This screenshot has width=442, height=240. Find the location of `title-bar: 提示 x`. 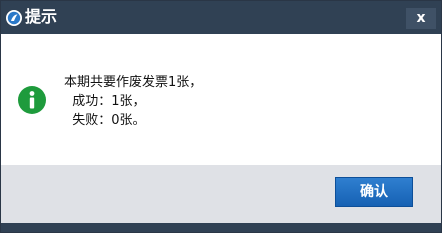

title-bar: 提示 x is located at coordinates (221, 17).